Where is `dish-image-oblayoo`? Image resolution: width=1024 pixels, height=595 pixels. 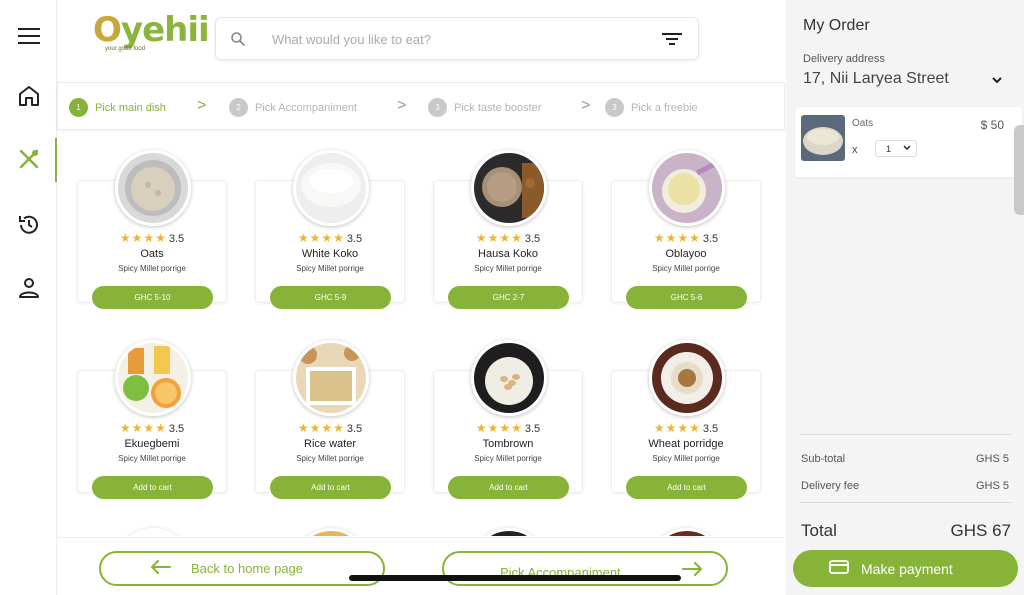
dish-image-oblayoo is located at coordinates (687, 188).